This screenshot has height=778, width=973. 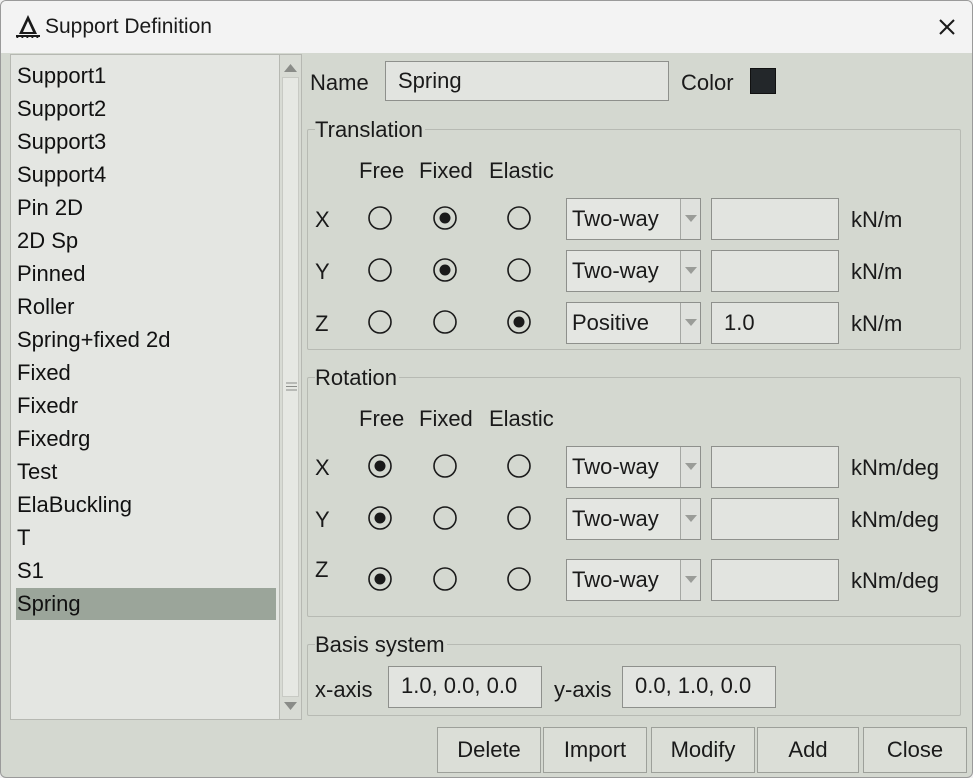 What do you see at coordinates (877, 219) in the screenshot?
I see `translation-x-unit: kN/m` at bounding box center [877, 219].